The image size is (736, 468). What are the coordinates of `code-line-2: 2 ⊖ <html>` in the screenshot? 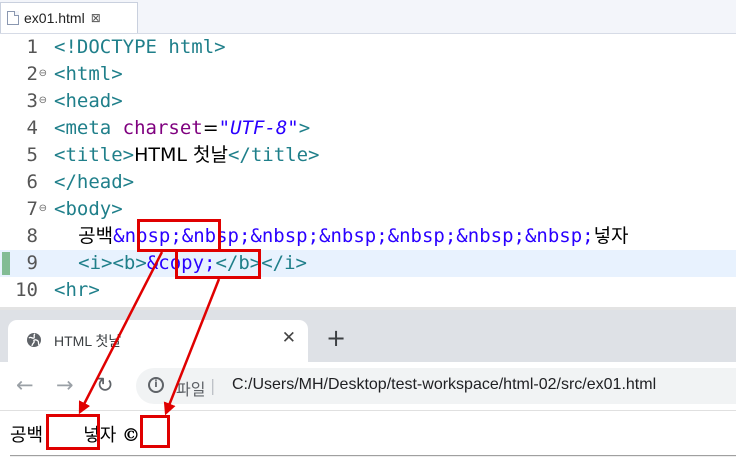 It's located at (368, 74).